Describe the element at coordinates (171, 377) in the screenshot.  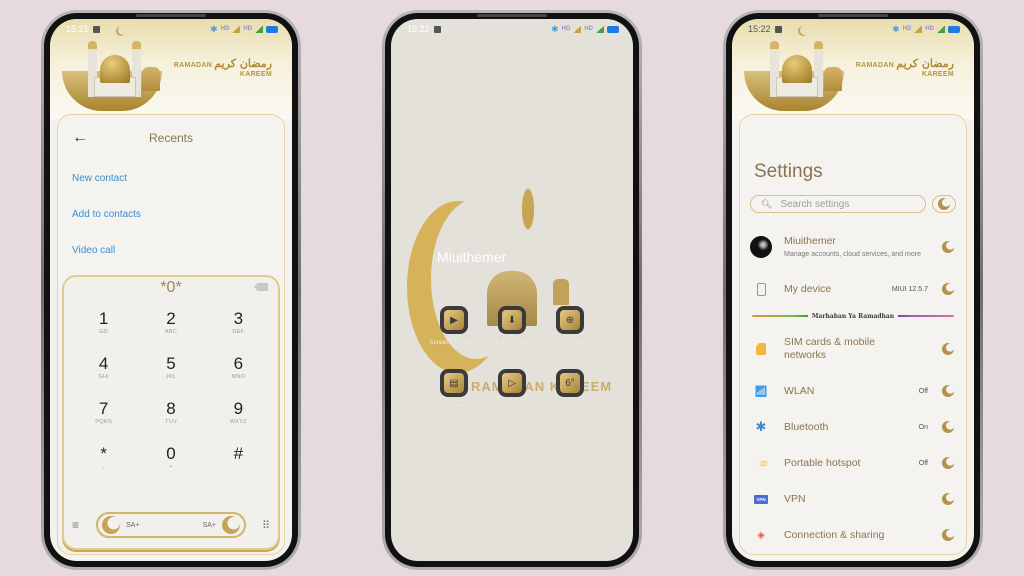
I see `key-letters: JKL` at that location.